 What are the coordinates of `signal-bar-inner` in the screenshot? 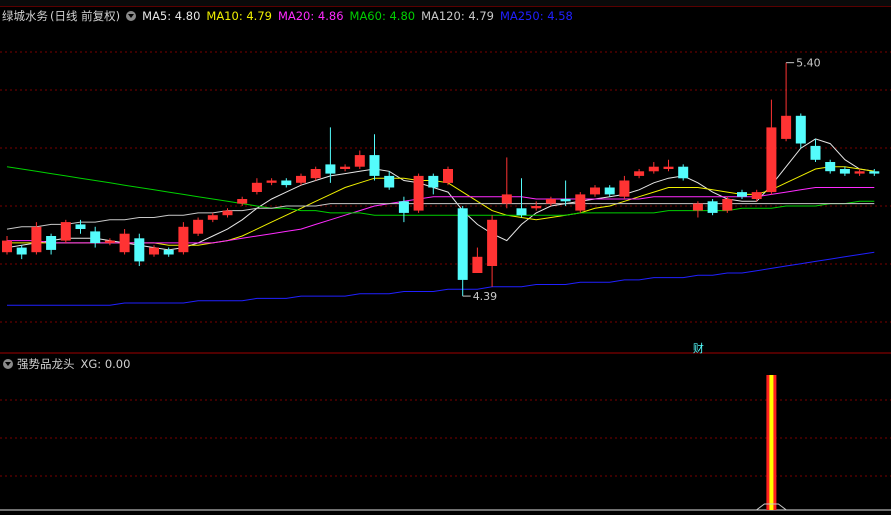 It's located at (771, 442).